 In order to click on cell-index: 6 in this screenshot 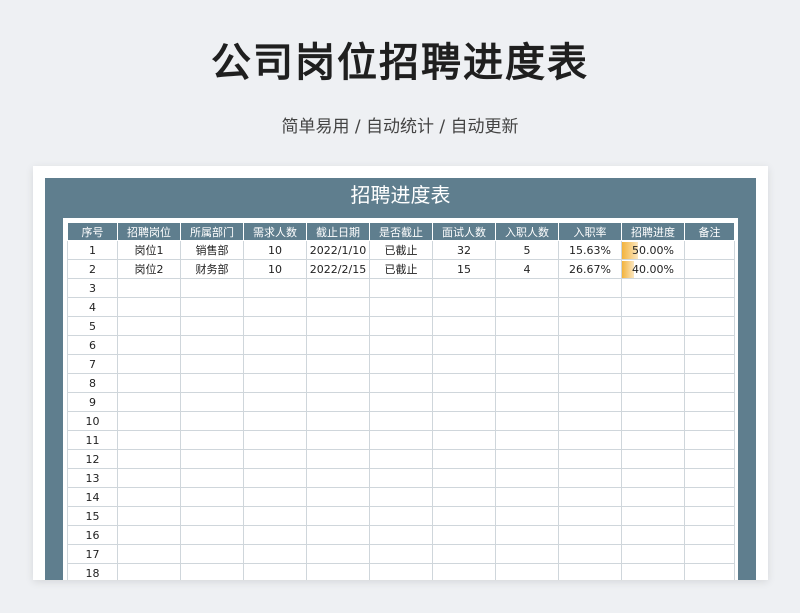, I will do `click(92, 345)`.